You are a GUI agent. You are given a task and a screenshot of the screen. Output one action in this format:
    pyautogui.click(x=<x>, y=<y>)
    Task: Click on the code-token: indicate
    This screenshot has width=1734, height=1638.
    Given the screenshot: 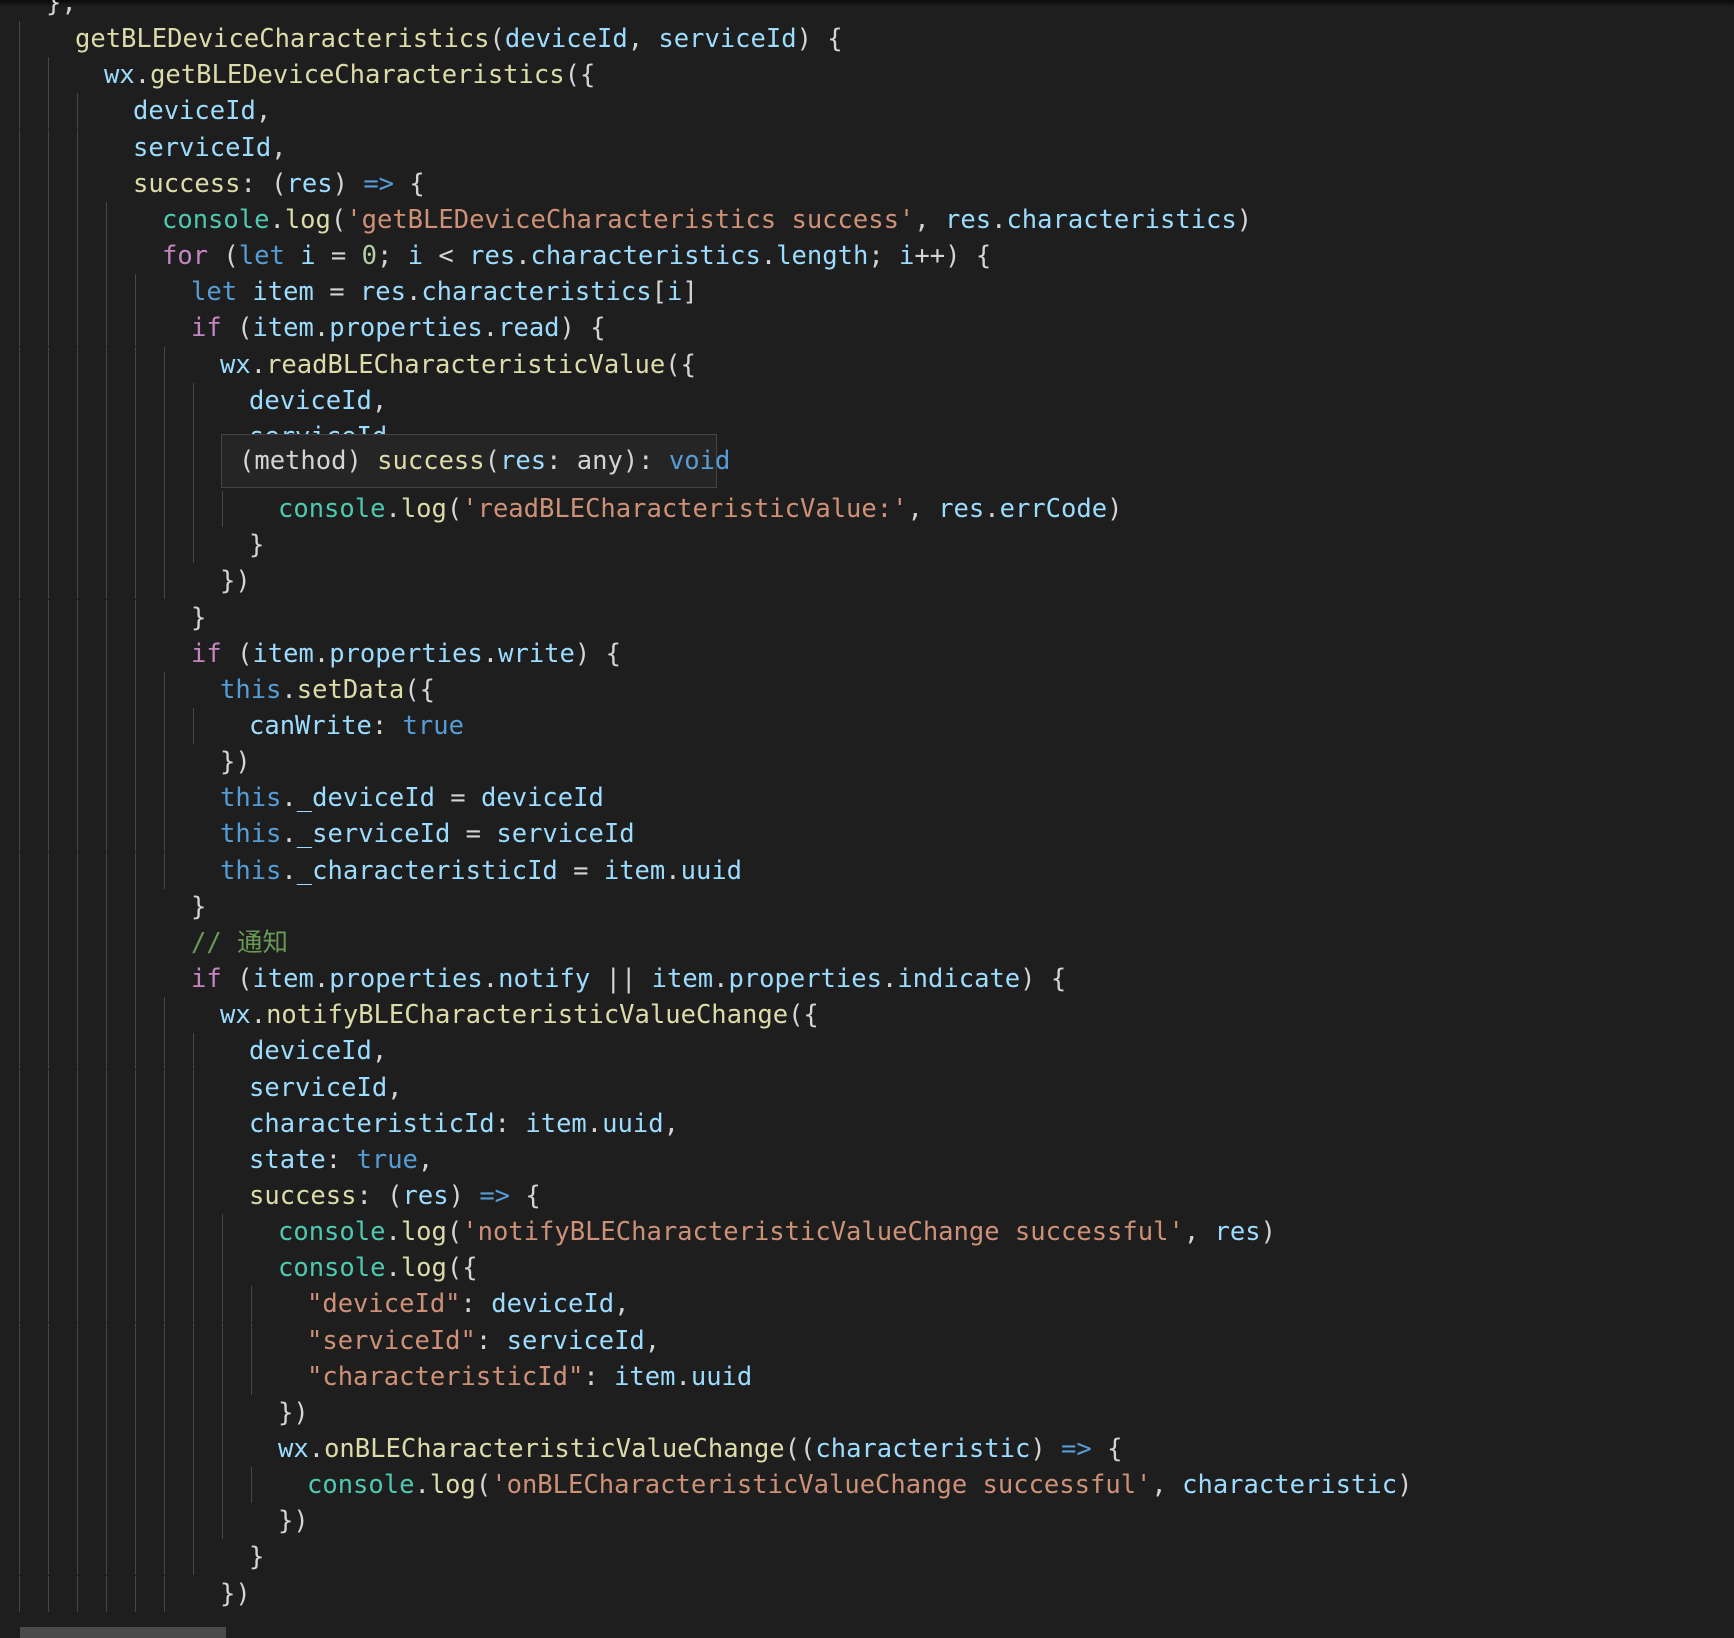 What is the action you would take?
    pyautogui.click(x=959, y=979)
    